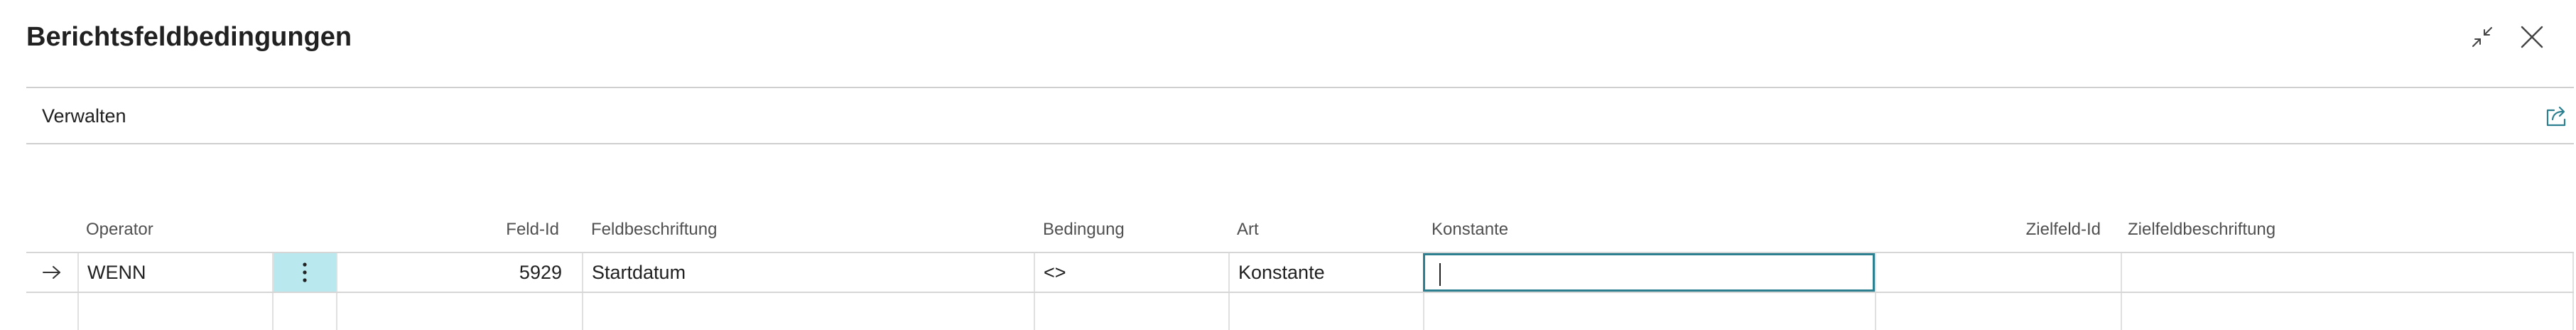 The width and height of the screenshot is (2576, 330). Describe the element at coordinates (1998, 311) in the screenshot. I see `new-cell-target-field-id` at that location.